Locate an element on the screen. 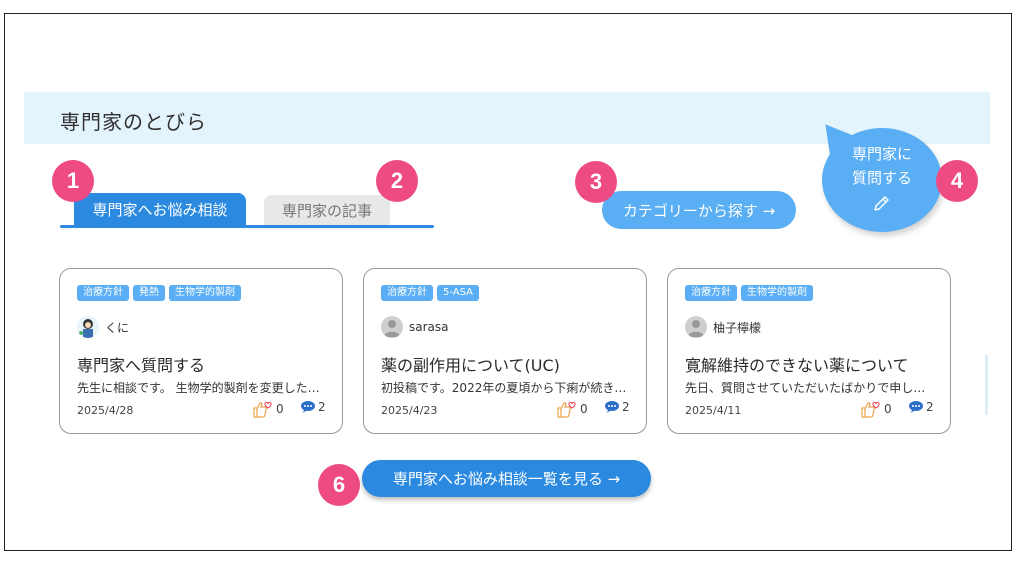 The height and width of the screenshot is (565, 1018). pencil-icon is located at coordinates (881, 203).